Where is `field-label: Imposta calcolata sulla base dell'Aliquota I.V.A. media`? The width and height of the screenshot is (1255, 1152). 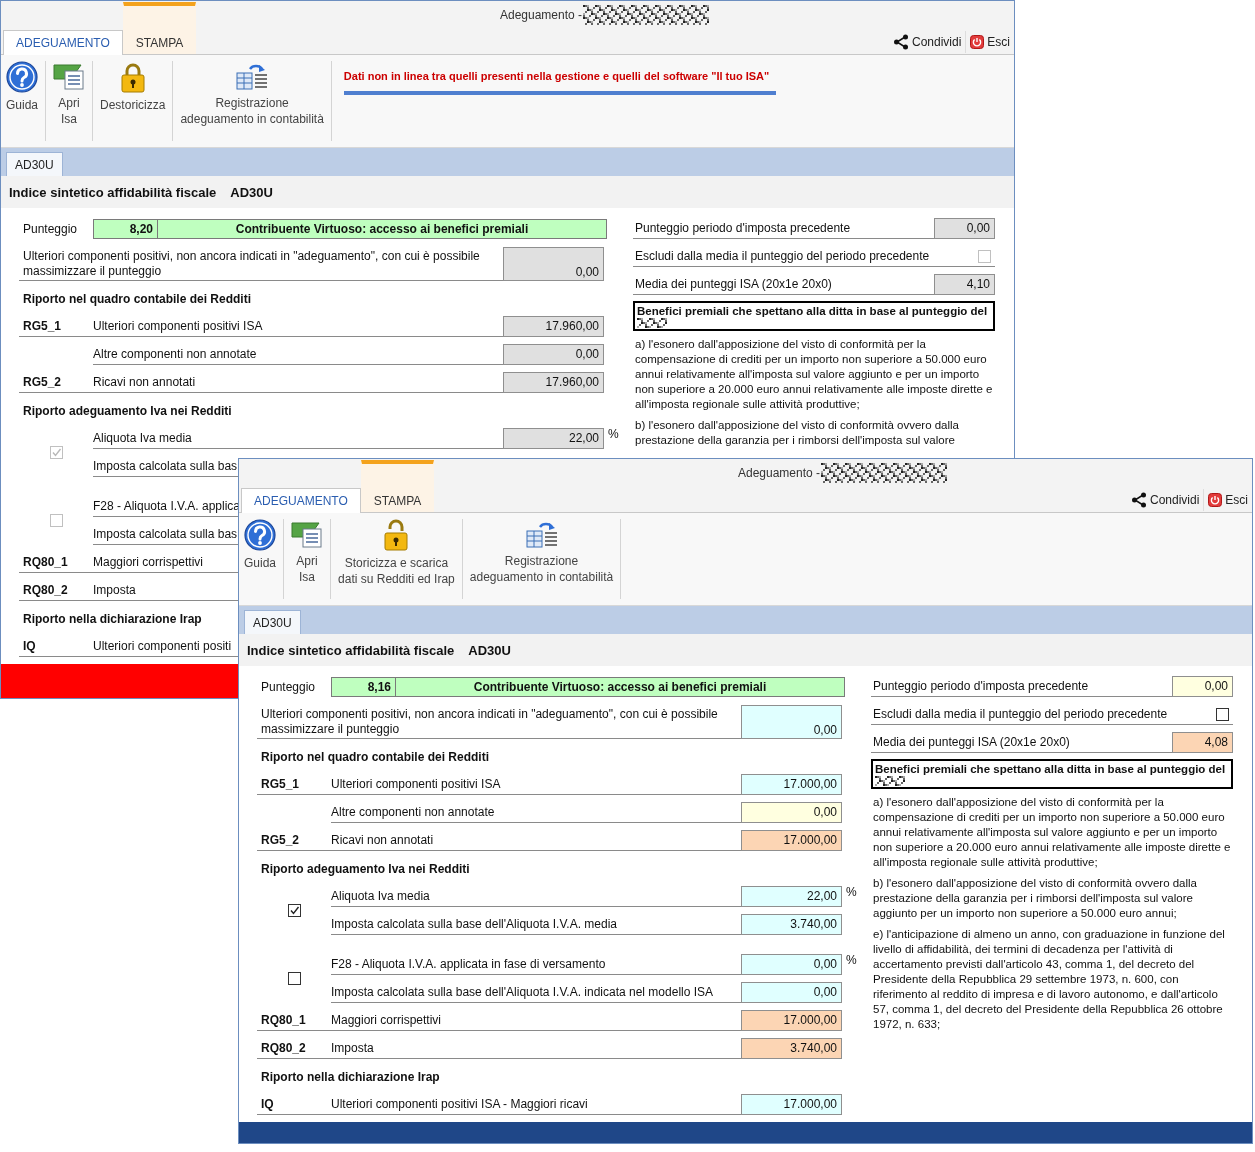
field-label: Imposta calcolata sulla base dell'Aliquota I.V.A. media is located at coordinates (474, 924).